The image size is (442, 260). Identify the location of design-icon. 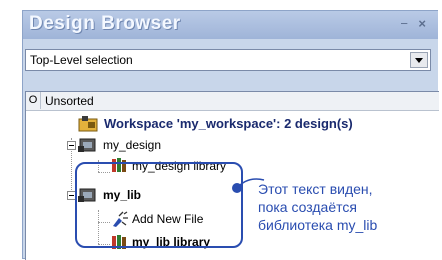
(88, 147).